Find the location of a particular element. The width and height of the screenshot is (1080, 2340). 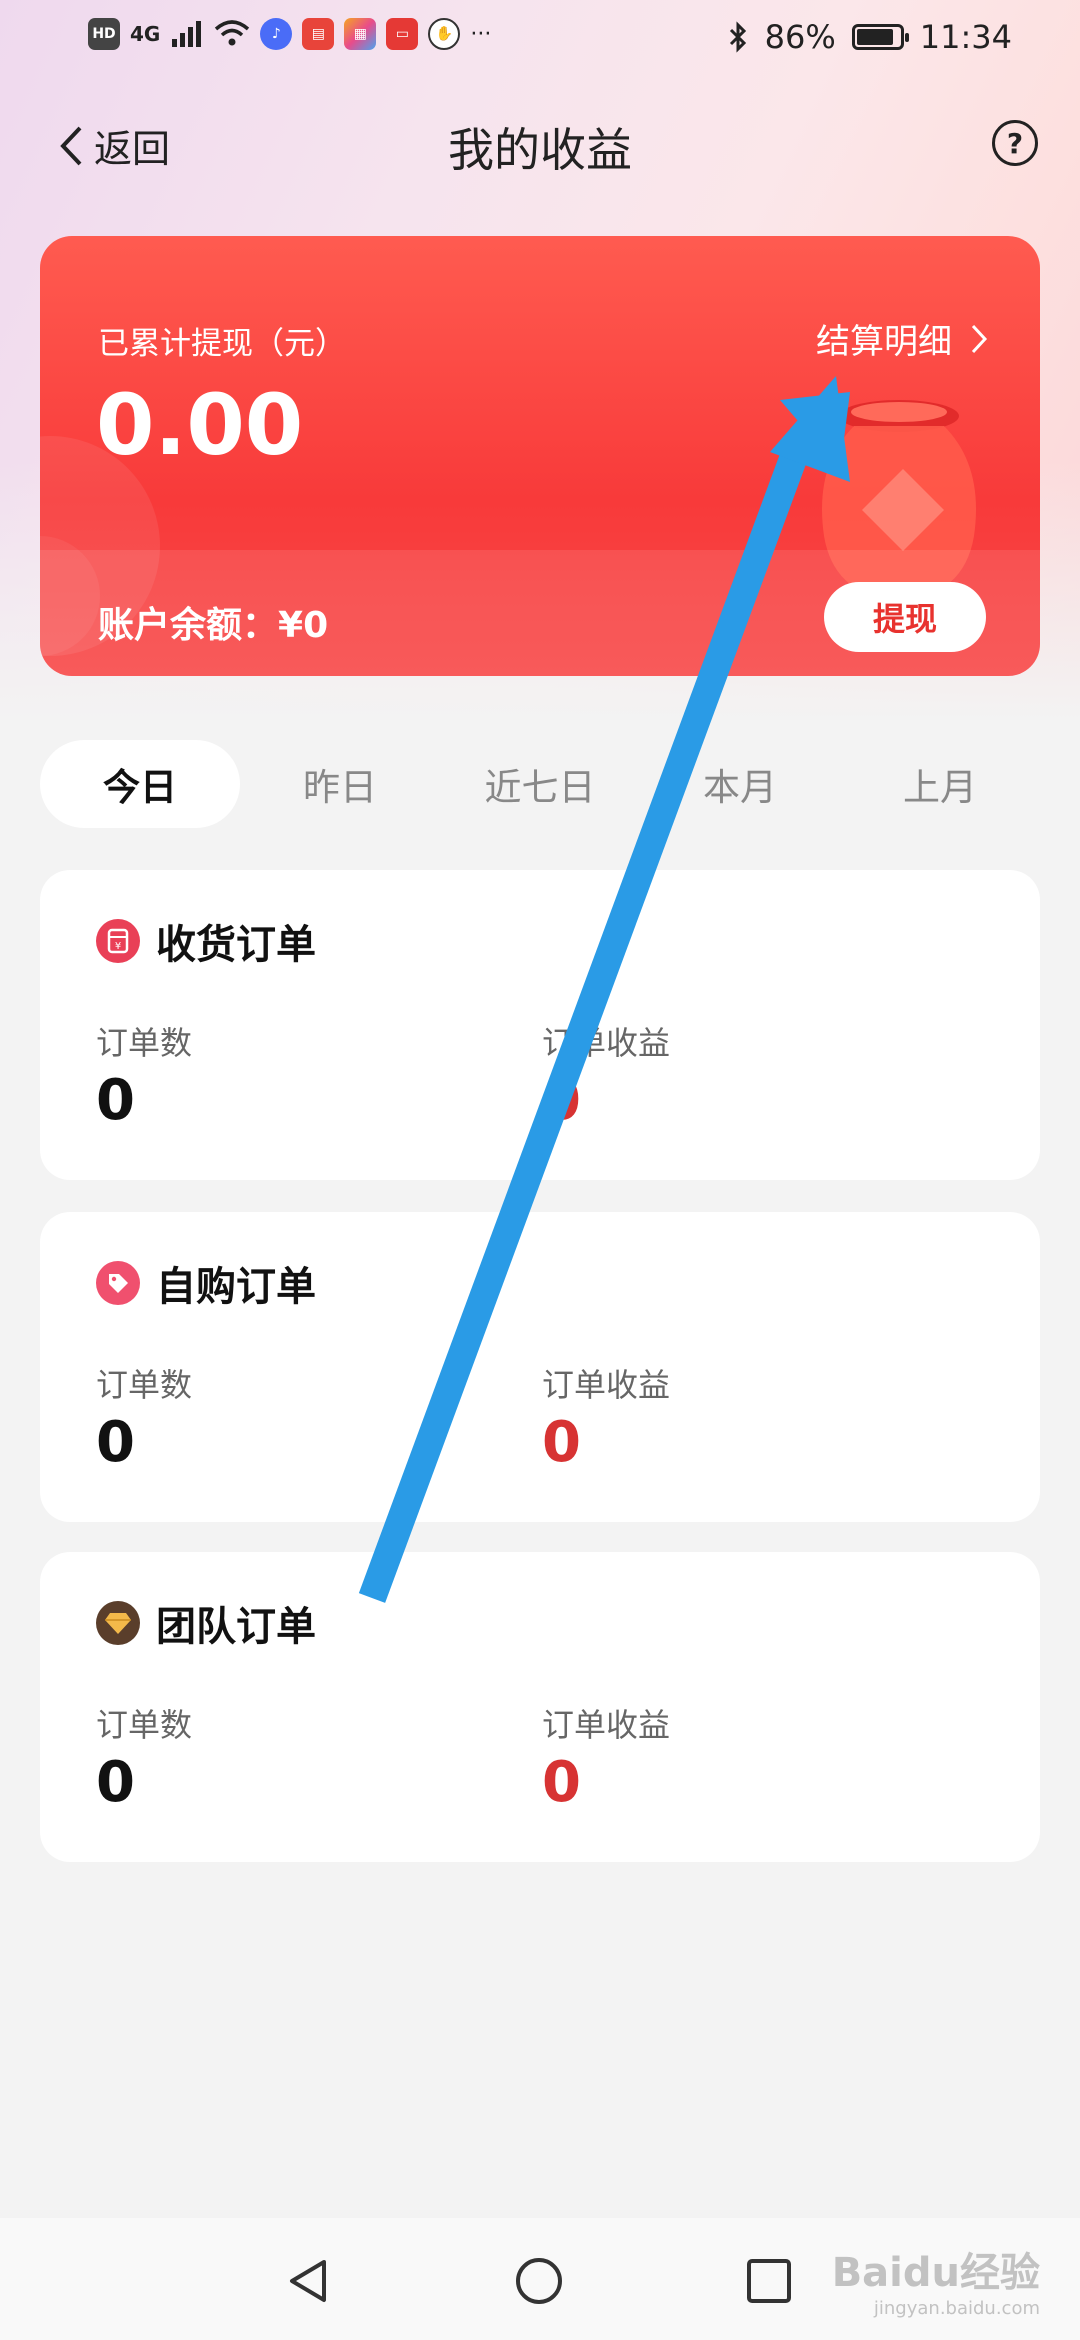

chevron-right-icon is located at coordinates (979, 338).